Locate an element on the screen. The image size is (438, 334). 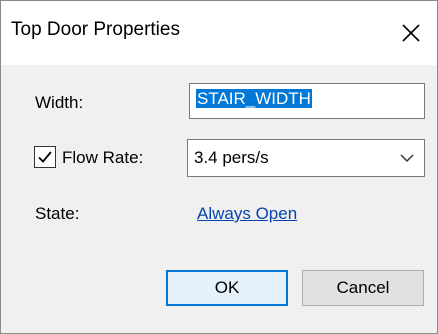
flow-rate-select: 3.4 pers/s is located at coordinates (306, 158).